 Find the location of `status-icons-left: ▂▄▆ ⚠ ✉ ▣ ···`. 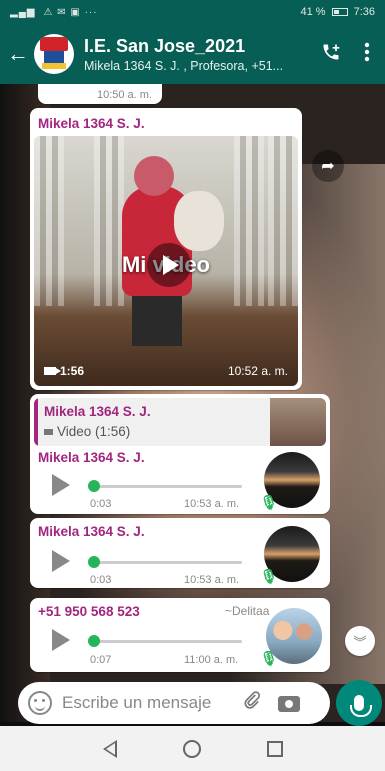

status-icons-left: ▂▄▆ ⚠ ✉ ▣ ··· is located at coordinates (54, 12).